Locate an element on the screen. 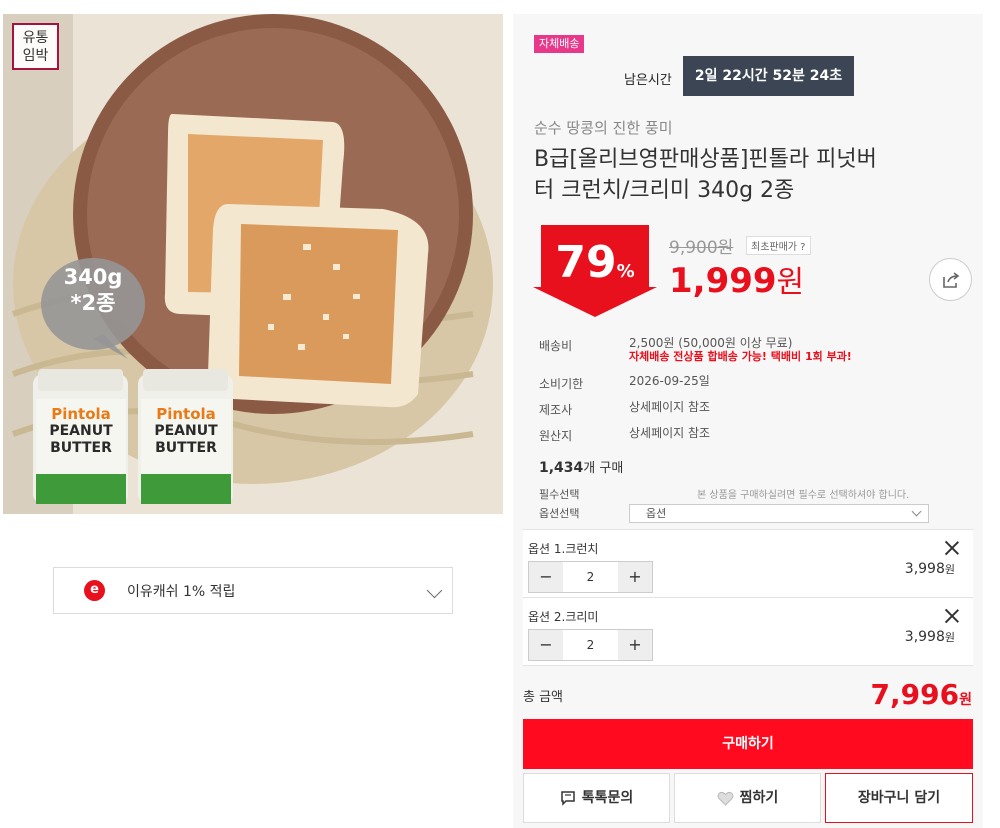 Image resolution: width=1000 pixels, height=828 pixels. purchase-count: 1,434개 구매 is located at coordinates (581, 466).